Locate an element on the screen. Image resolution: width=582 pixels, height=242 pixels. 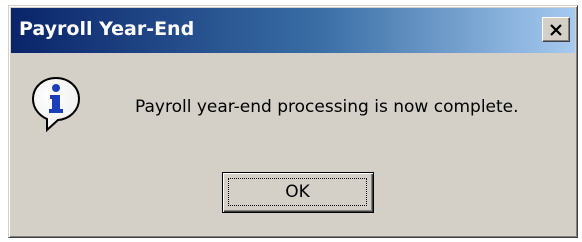
close-button is located at coordinates (556, 29).